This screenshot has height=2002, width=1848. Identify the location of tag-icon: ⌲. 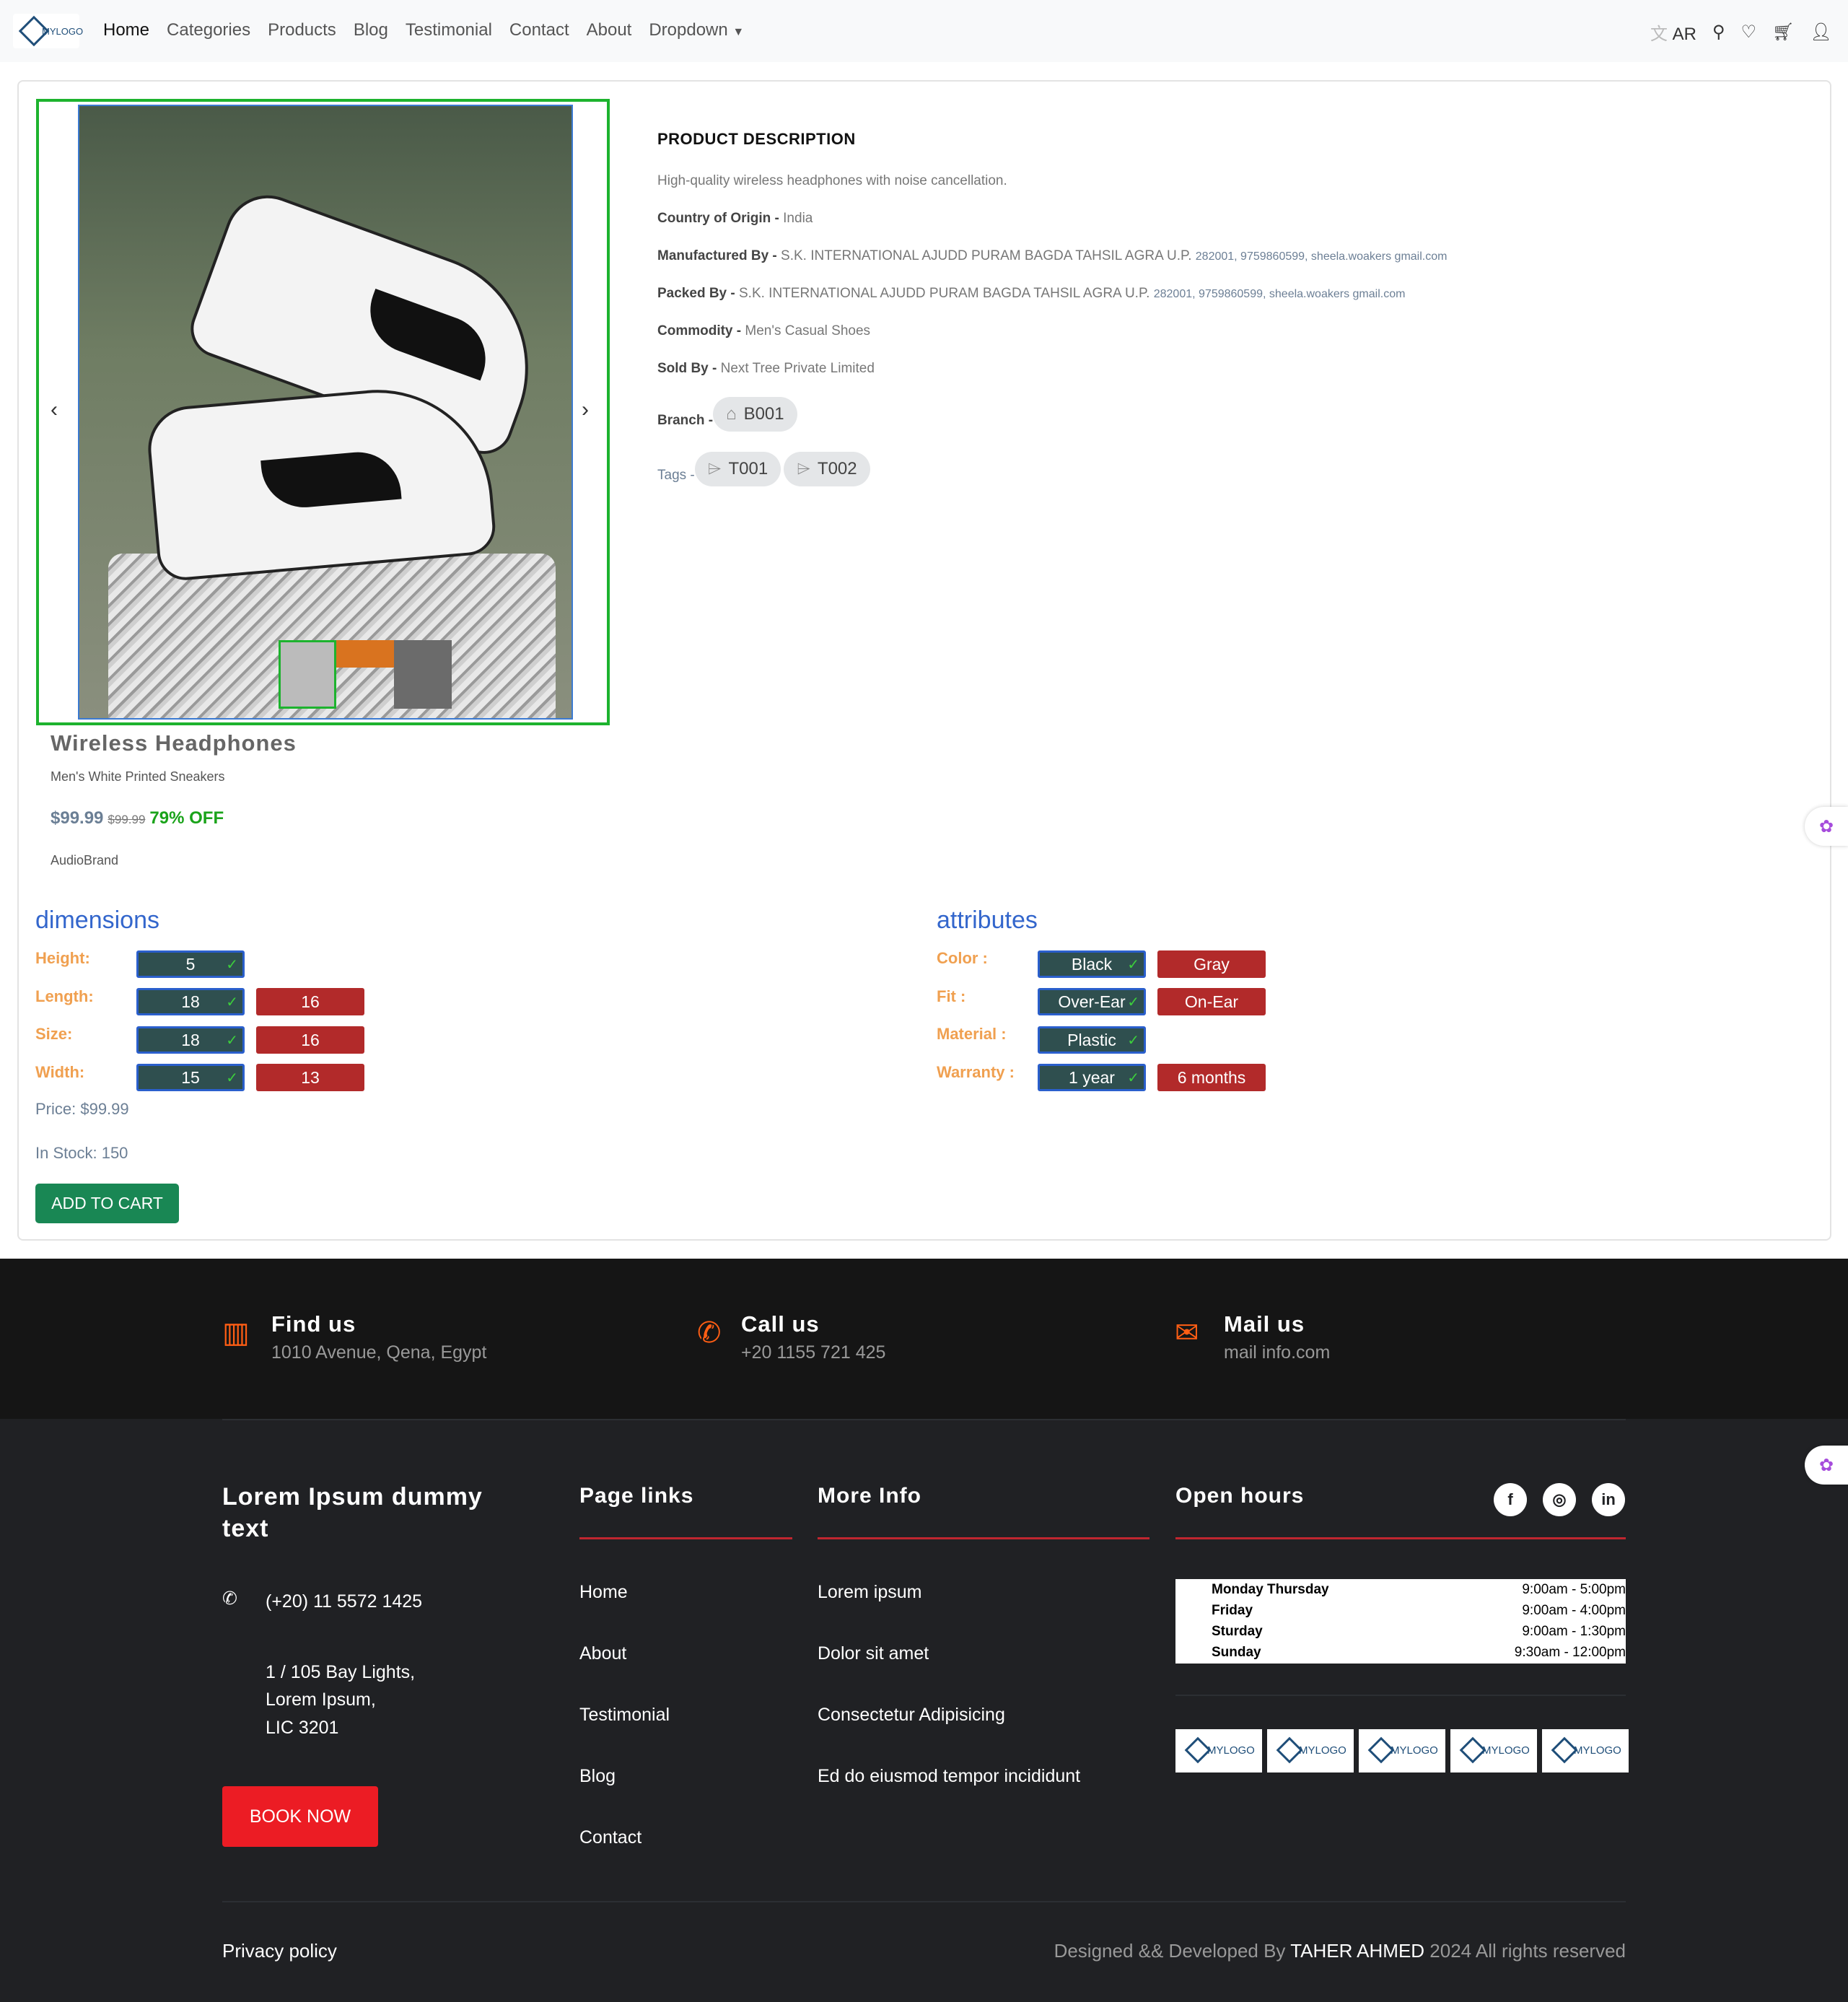
(803, 468).